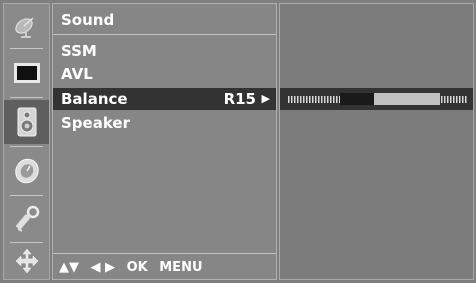  I want to click on picture-icon, so click(26, 73).